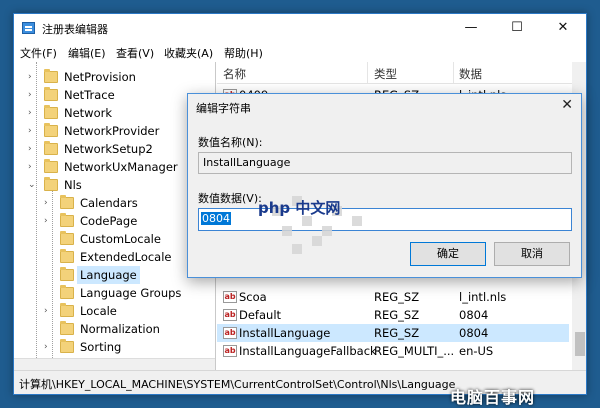 The height and width of the screenshot is (408, 600). I want to click on registry-editor-icon, so click(28, 28).